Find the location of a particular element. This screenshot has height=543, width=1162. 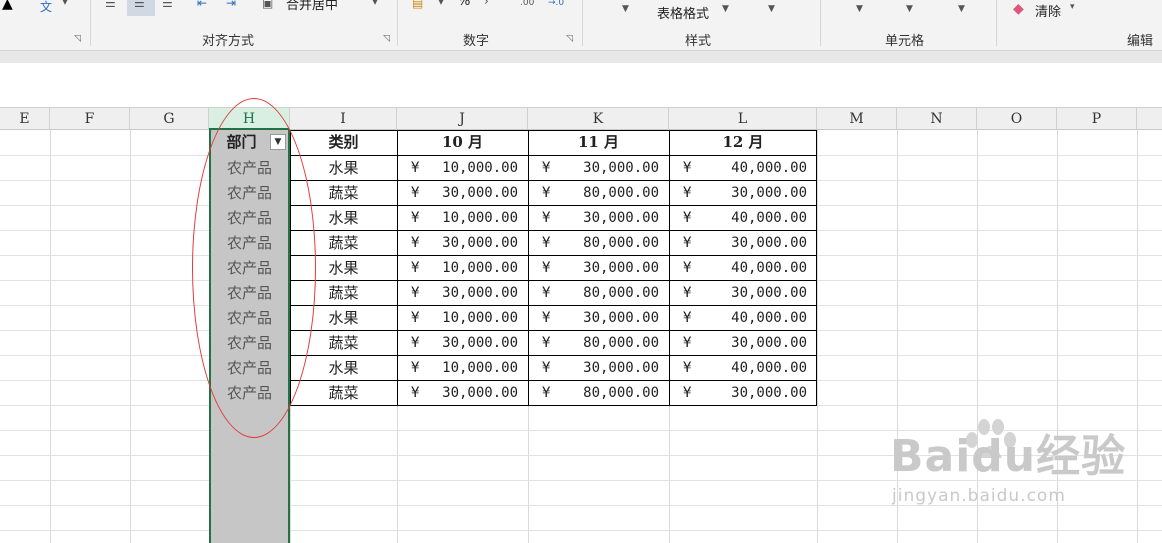

column-header-p: P is located at coordinates (1097, 119).